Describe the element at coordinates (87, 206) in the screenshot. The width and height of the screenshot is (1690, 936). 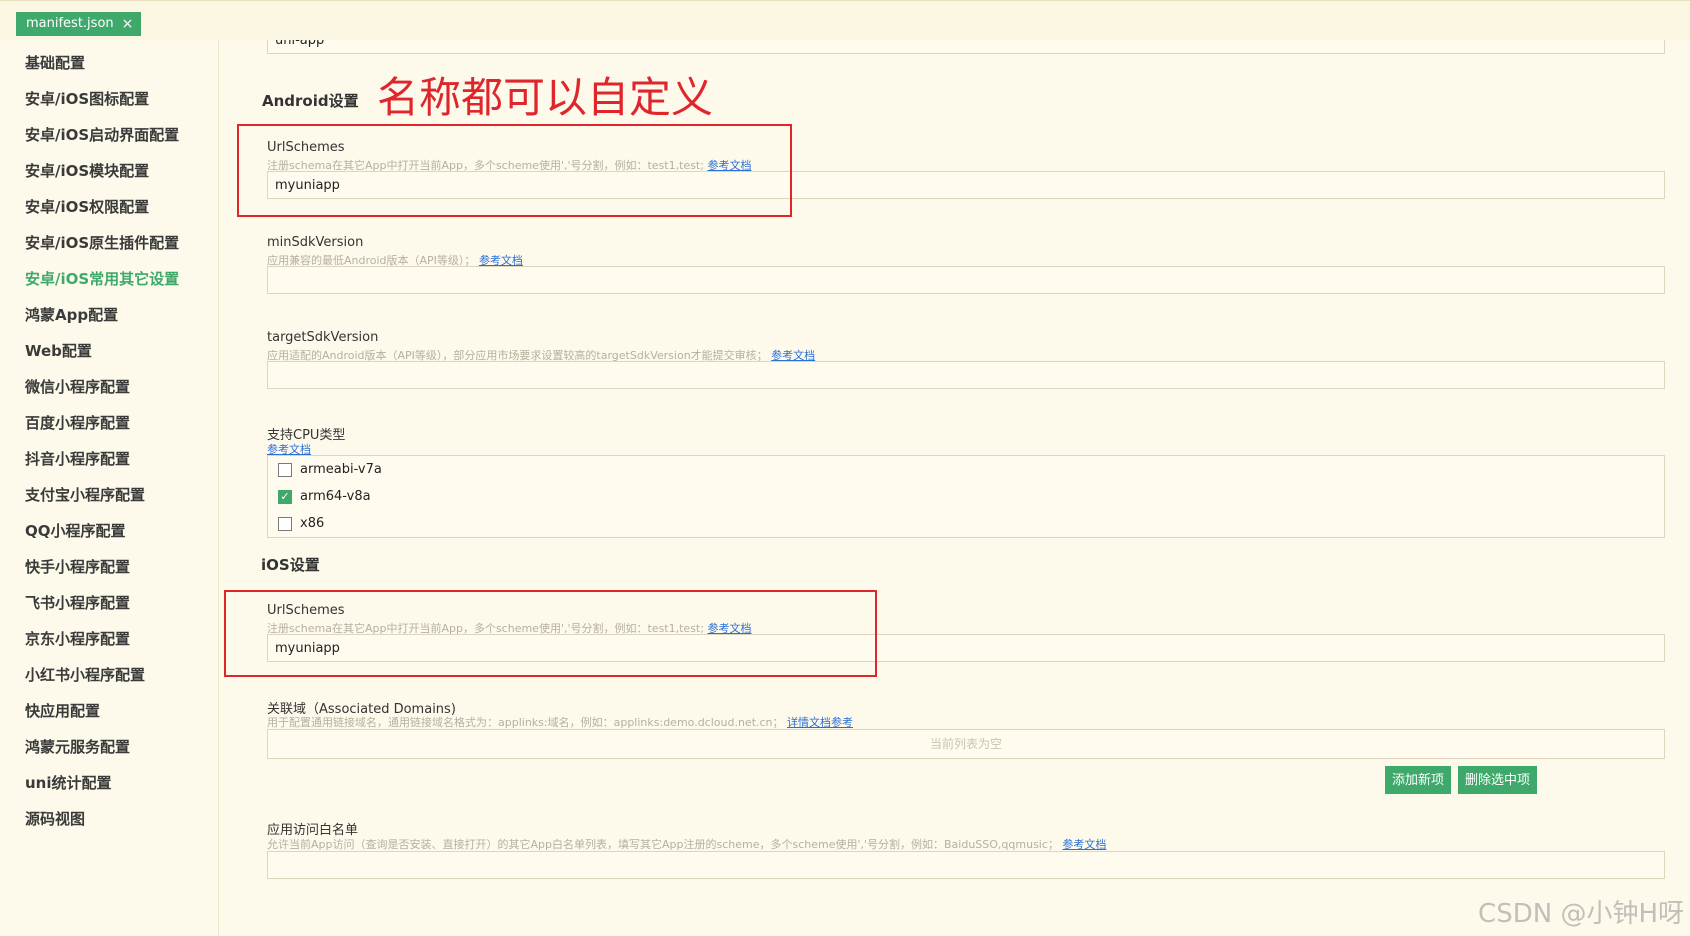
I see `sidebar-item-permissions: 安卓/iOS权限配置` at that location.